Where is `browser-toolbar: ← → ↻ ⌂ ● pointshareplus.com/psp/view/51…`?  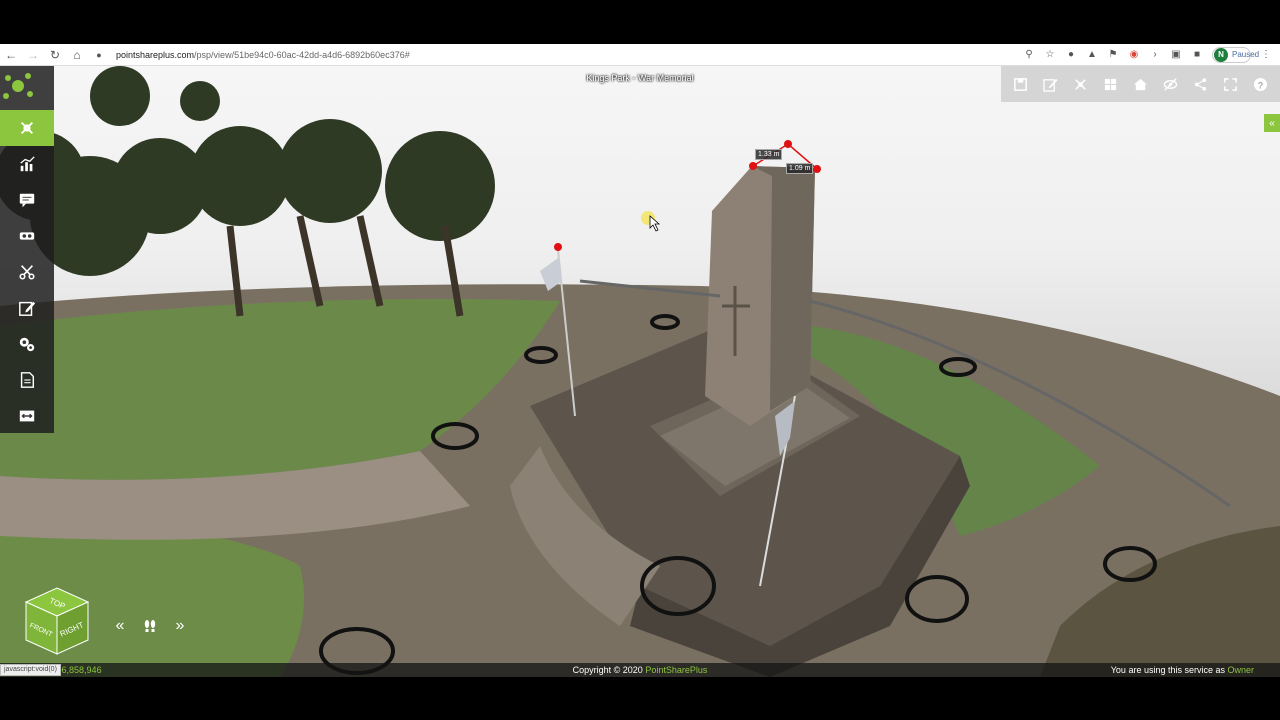
browser-toolbar: ← → ↻ ⌂ ● pointshareplus.com/psp/view/51… is located at coordinates (640, 55).